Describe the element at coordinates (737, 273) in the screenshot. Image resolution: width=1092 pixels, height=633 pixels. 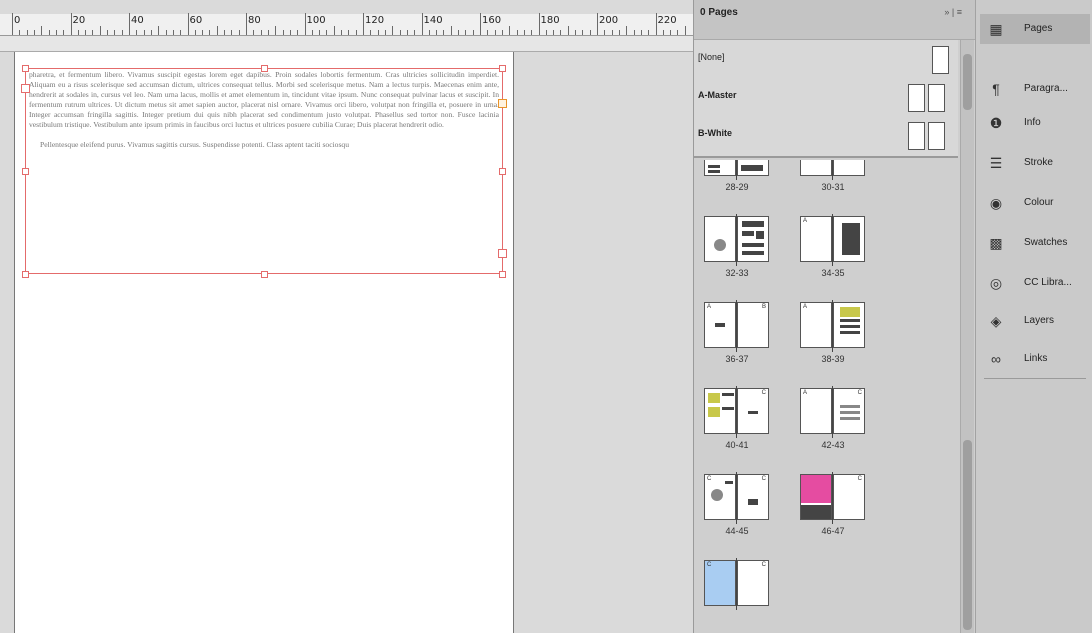
I see `spread-number: 32-33` at that location.